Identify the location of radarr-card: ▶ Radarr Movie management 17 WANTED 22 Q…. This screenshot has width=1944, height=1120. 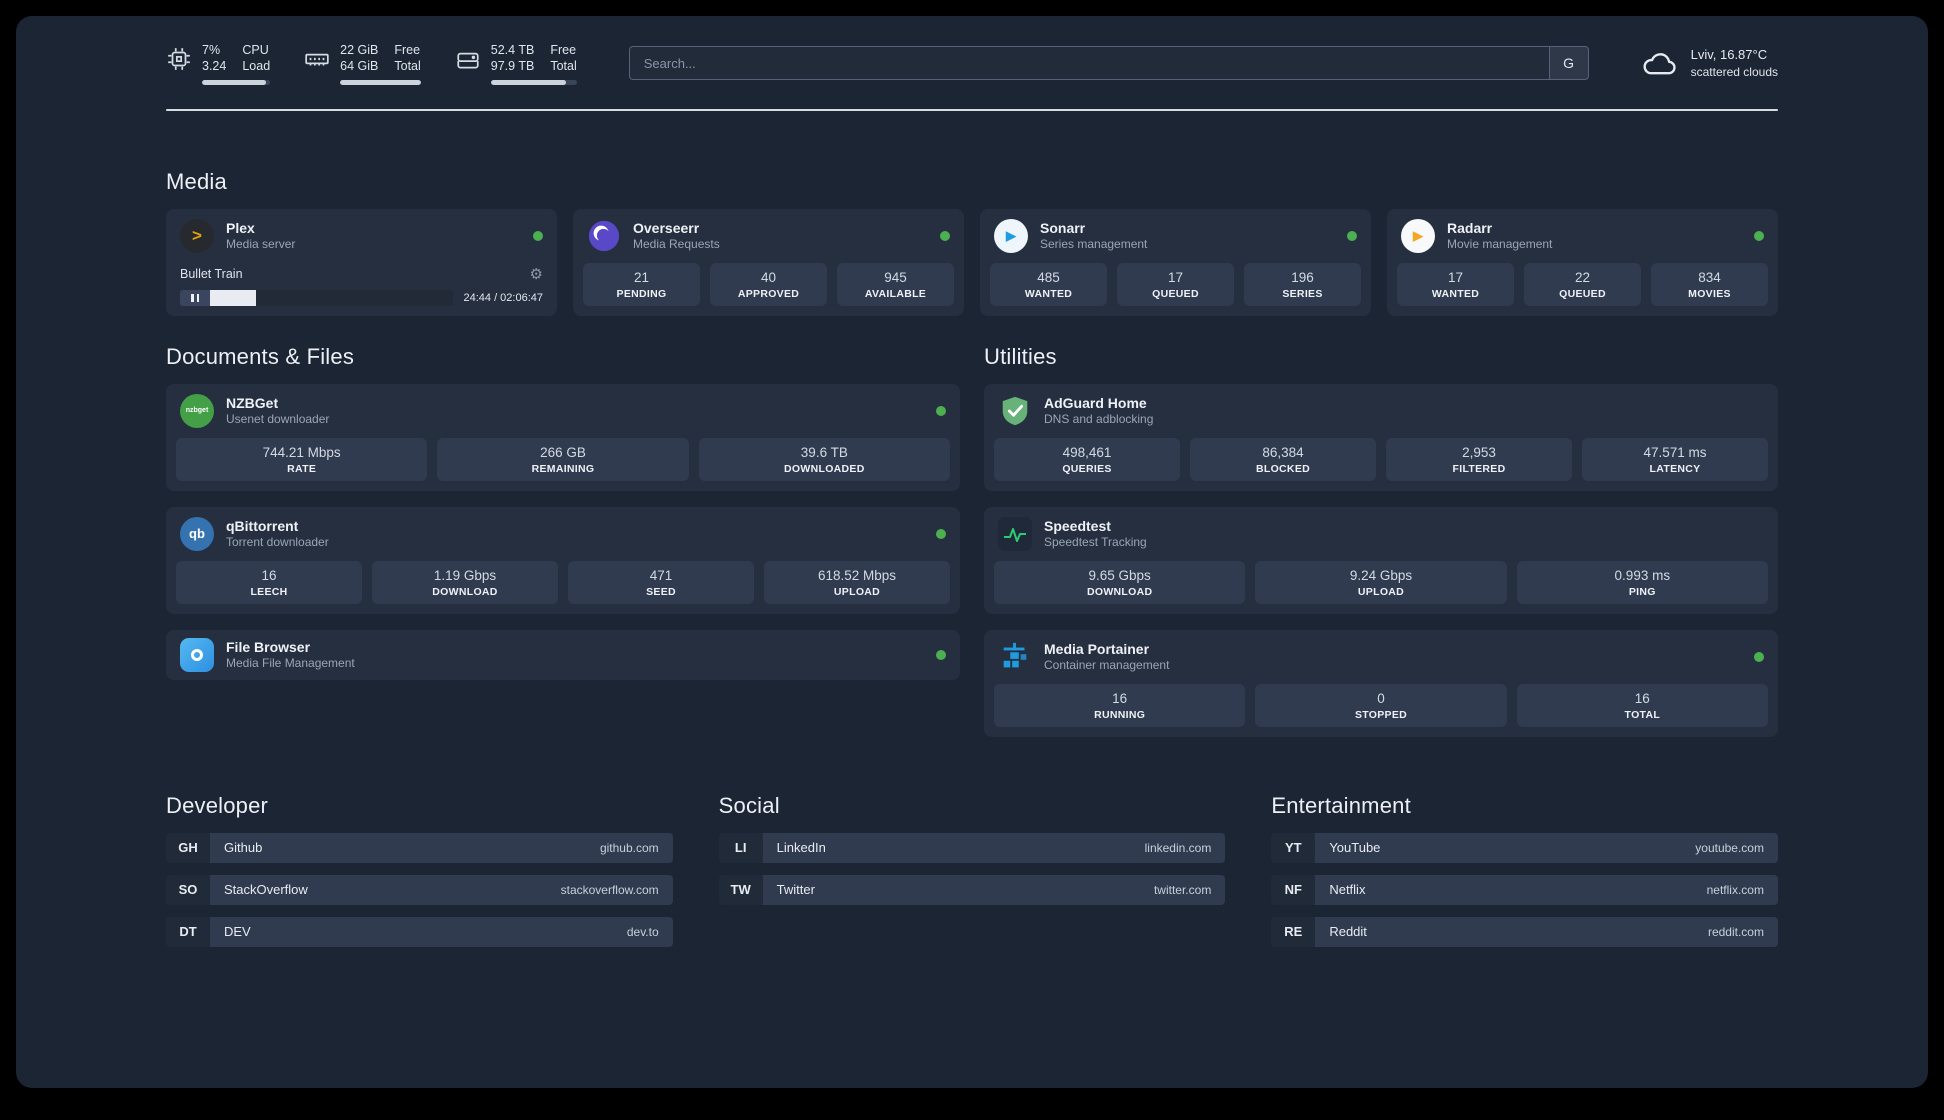
(1582, 262).